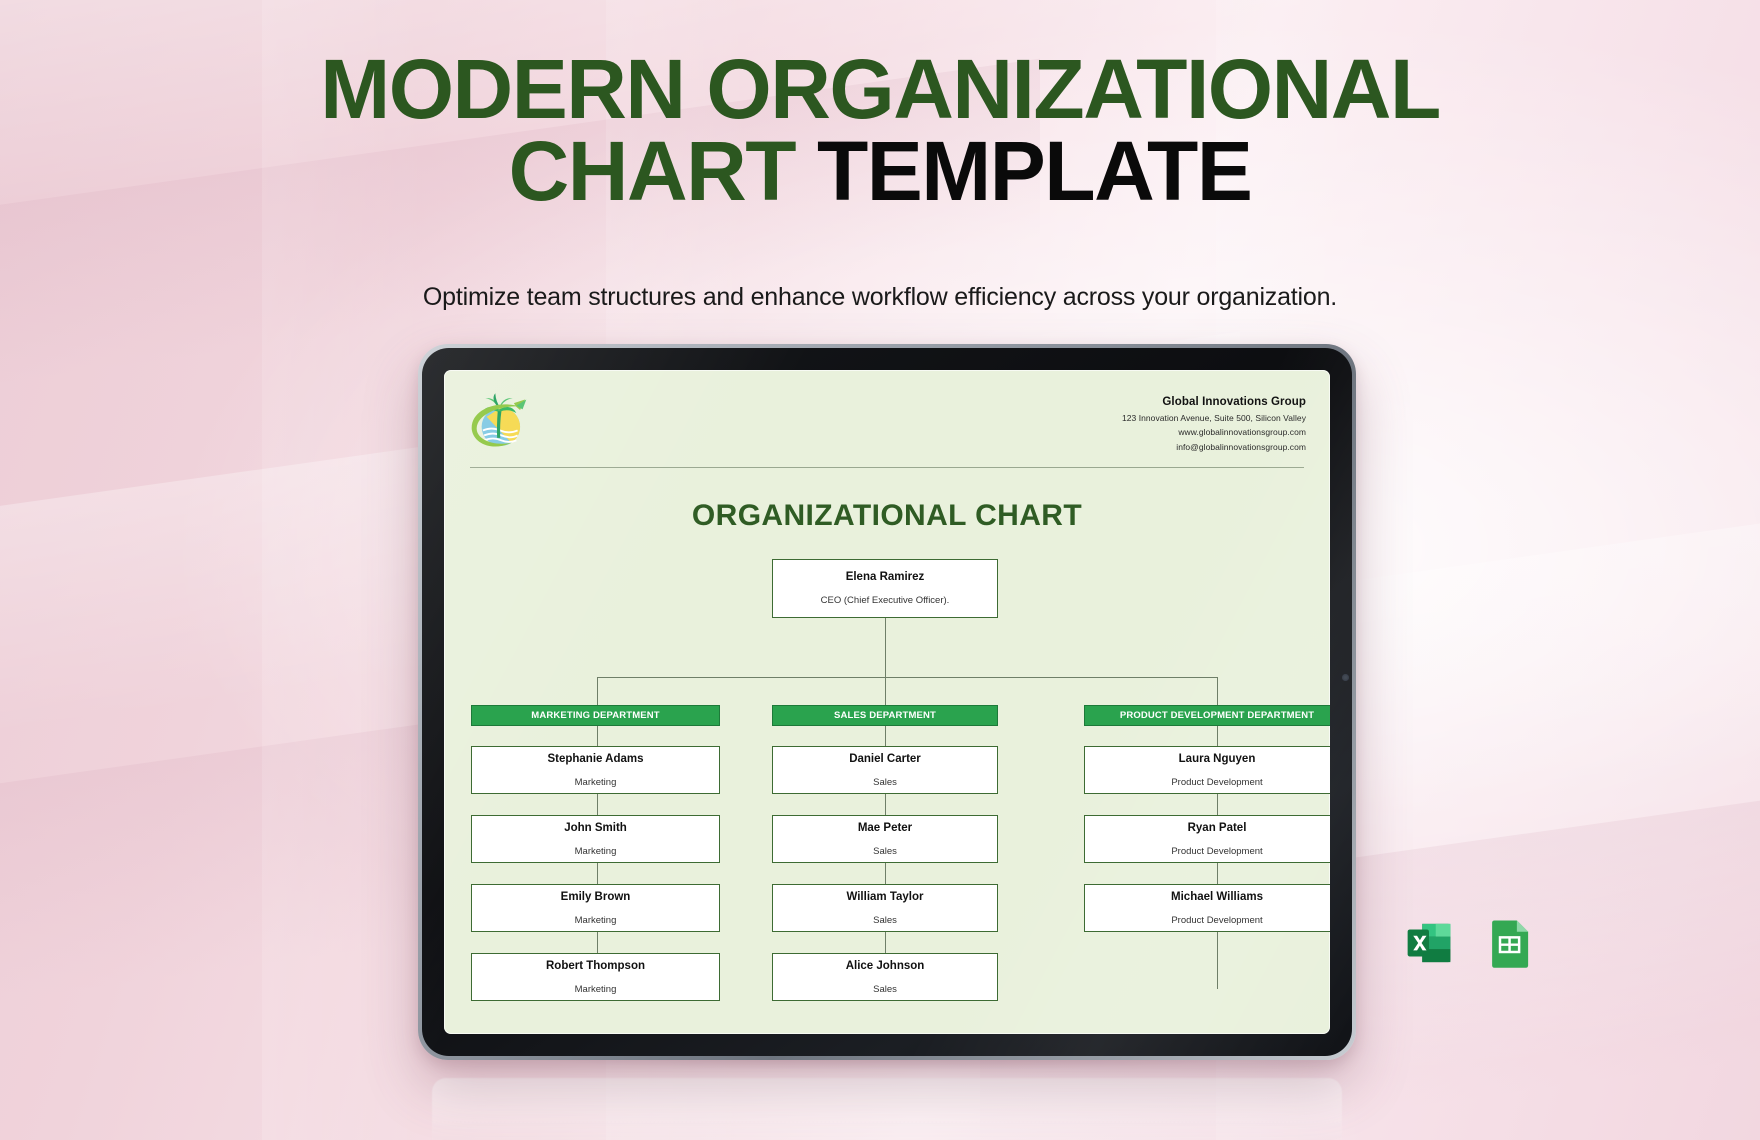 The height and width of the screenshot is (1140, 1760). What do you see at coordinates (885, 577) in the screenshot?
I see `org-node-name: Elena Ramirez` at bounding box center [885, 577].